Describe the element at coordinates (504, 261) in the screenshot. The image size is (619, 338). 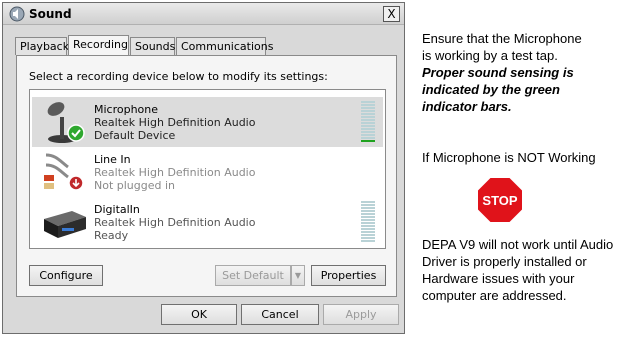
I see `note-line: Driver is properly installed or` at that location.